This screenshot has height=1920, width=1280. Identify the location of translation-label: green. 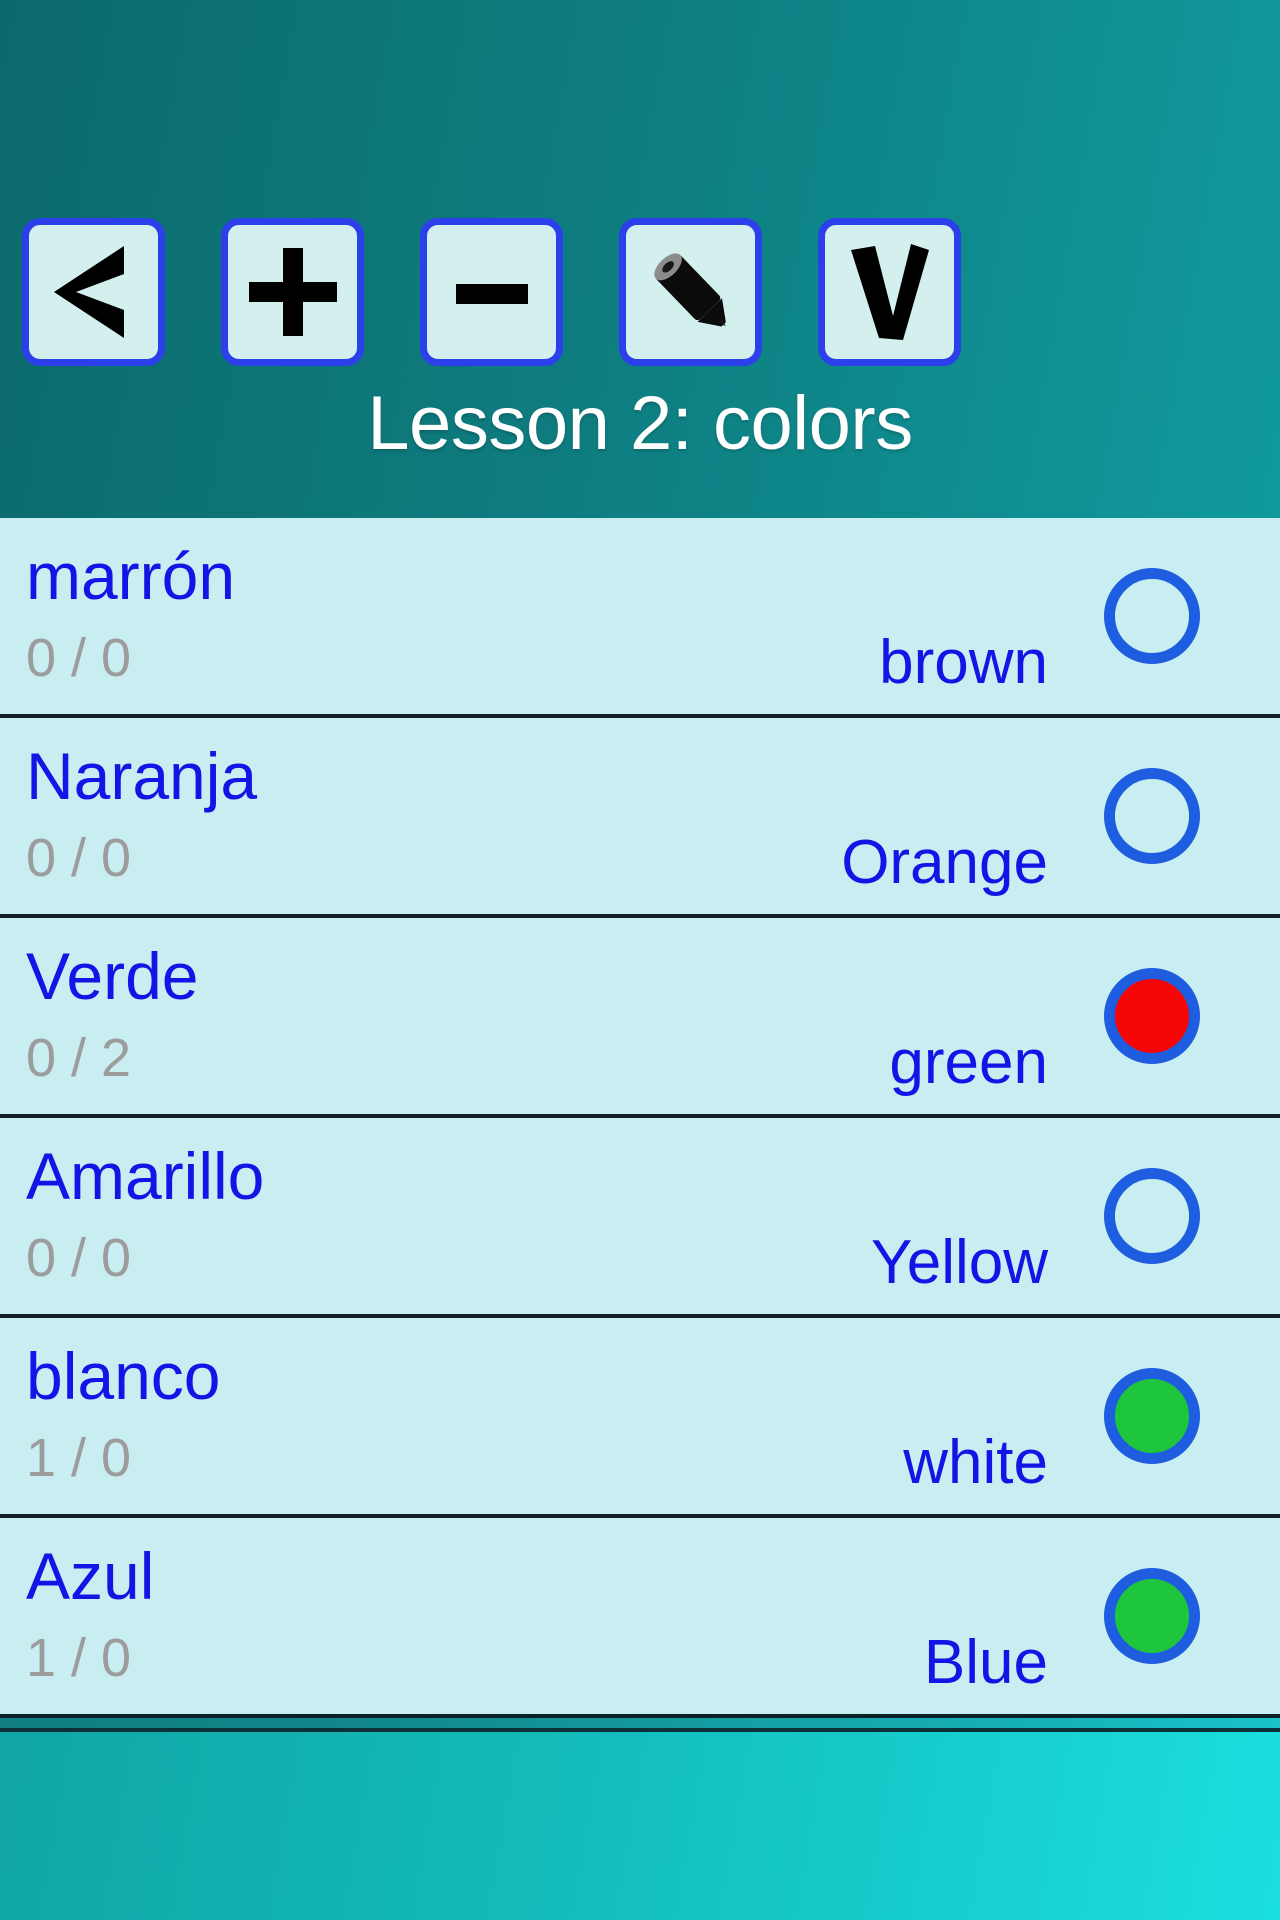
(968, 1062).